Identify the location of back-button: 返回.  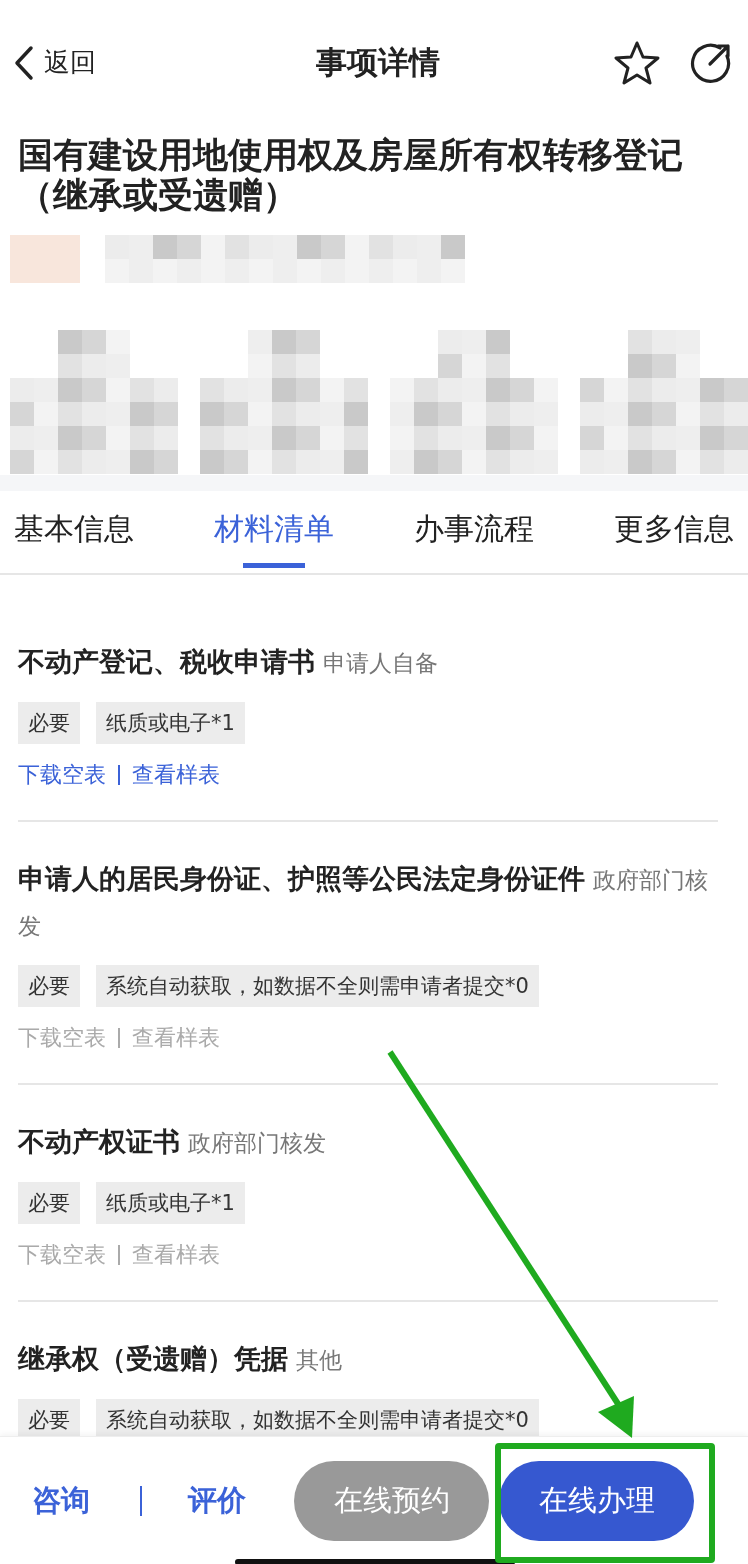
(89, 62).